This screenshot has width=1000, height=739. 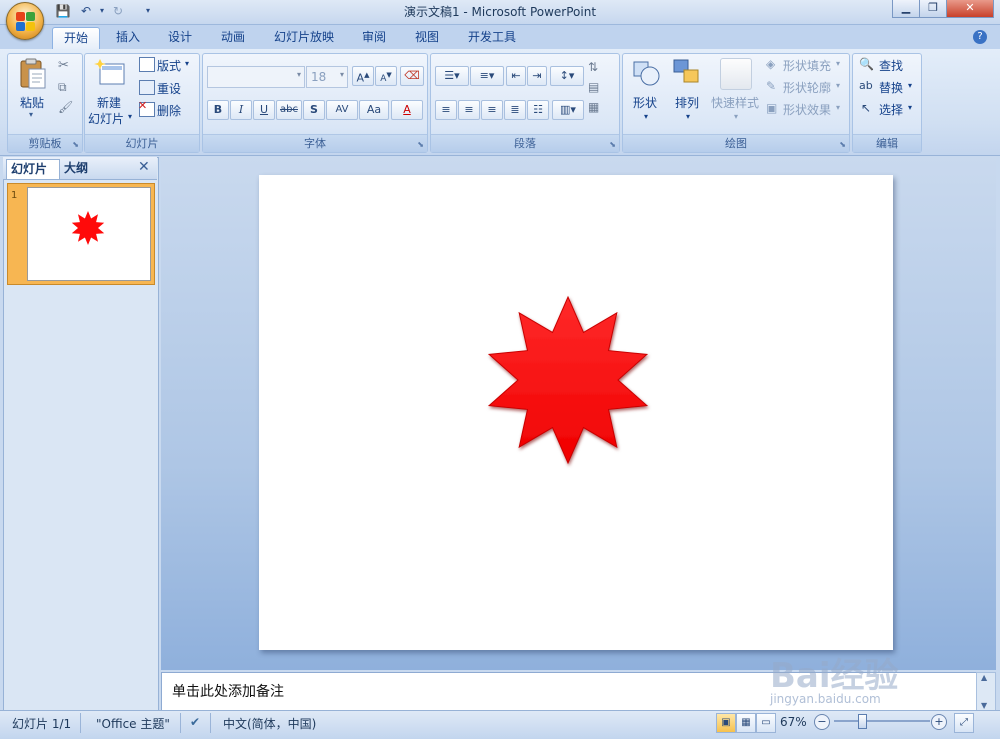 What do you see at coordinates (65, 107) in the screenshot?
I see `format-painter-icon: 🖌` at bounding box center [65, 107].